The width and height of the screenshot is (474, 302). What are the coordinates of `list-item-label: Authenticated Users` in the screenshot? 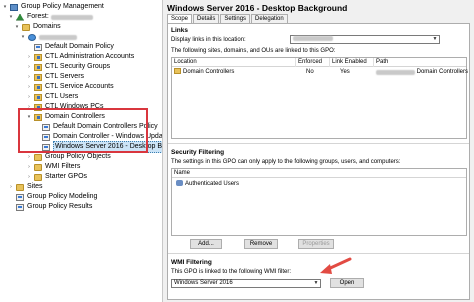 It's located at (212, 184).